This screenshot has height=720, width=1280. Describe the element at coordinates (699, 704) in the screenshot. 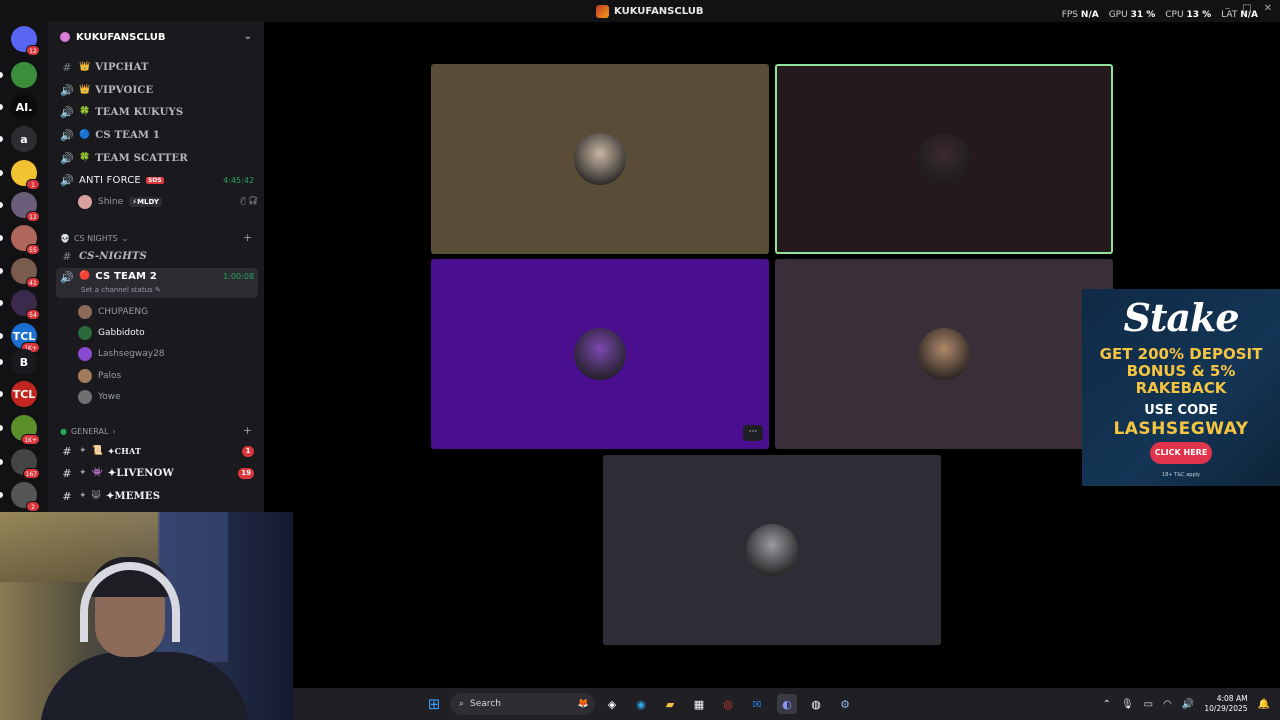

I see `store-icon: ▦` at that location.